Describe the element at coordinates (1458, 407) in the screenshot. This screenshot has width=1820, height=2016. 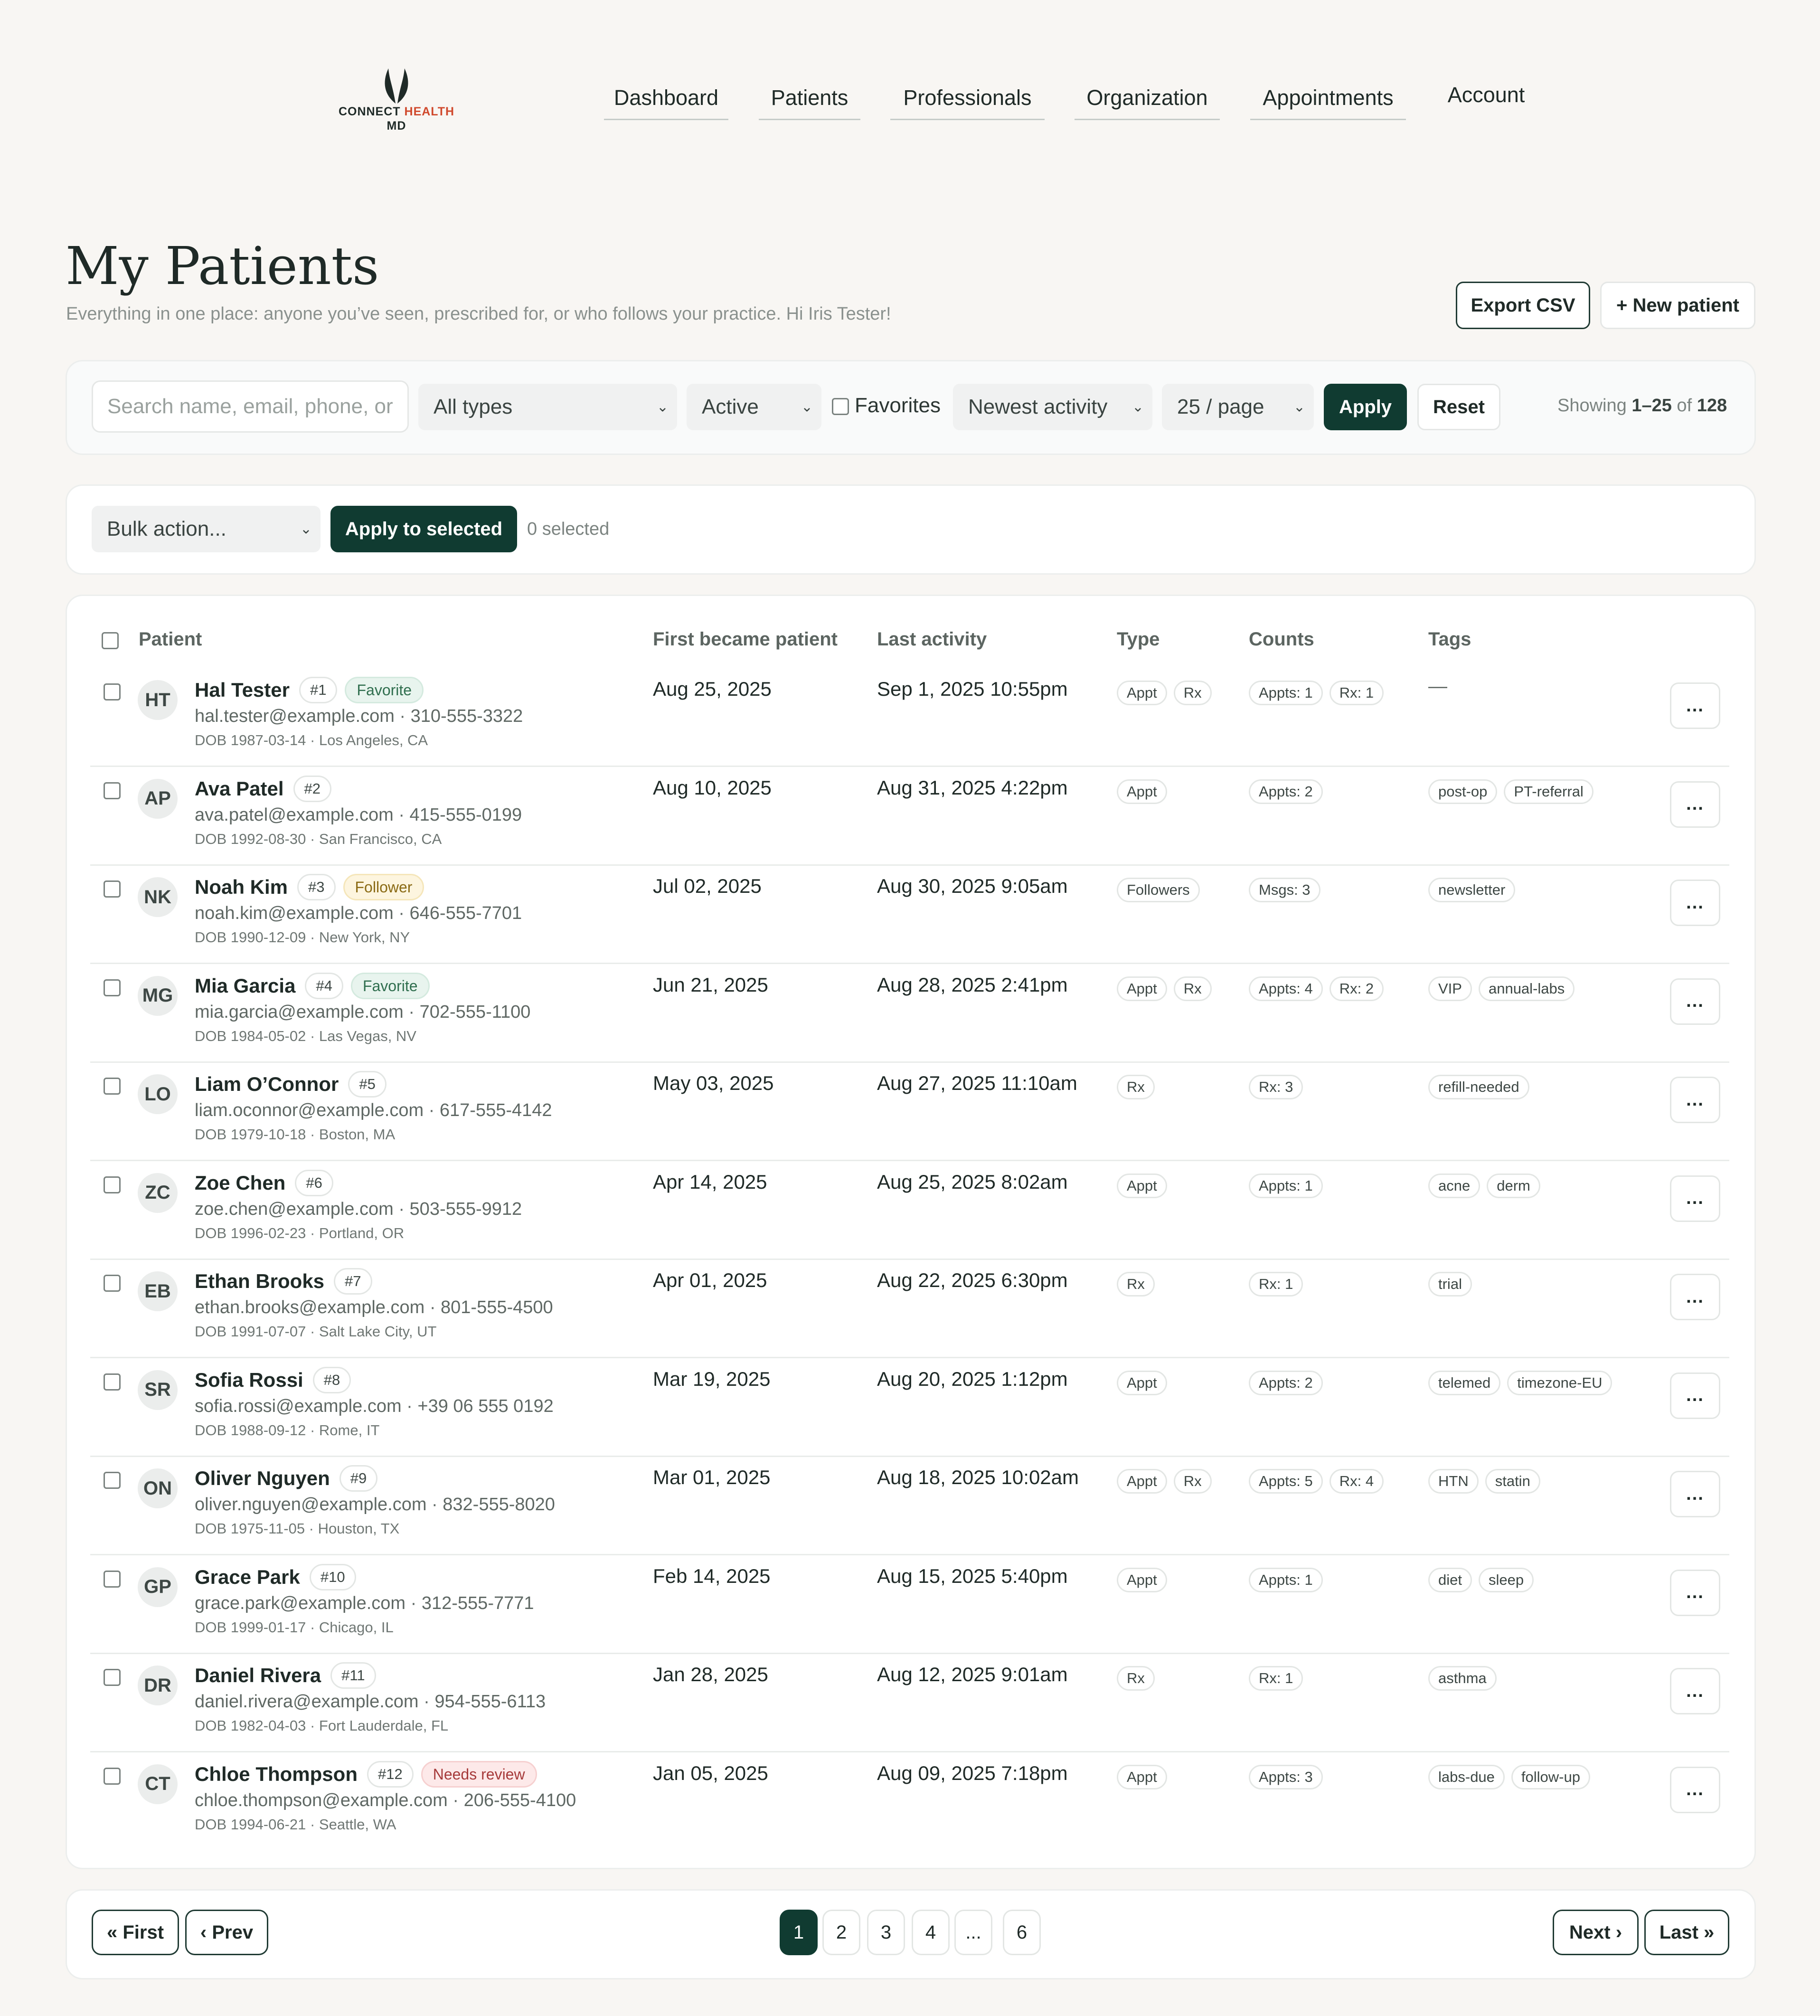
I see `reset-button: Reset` at that location.